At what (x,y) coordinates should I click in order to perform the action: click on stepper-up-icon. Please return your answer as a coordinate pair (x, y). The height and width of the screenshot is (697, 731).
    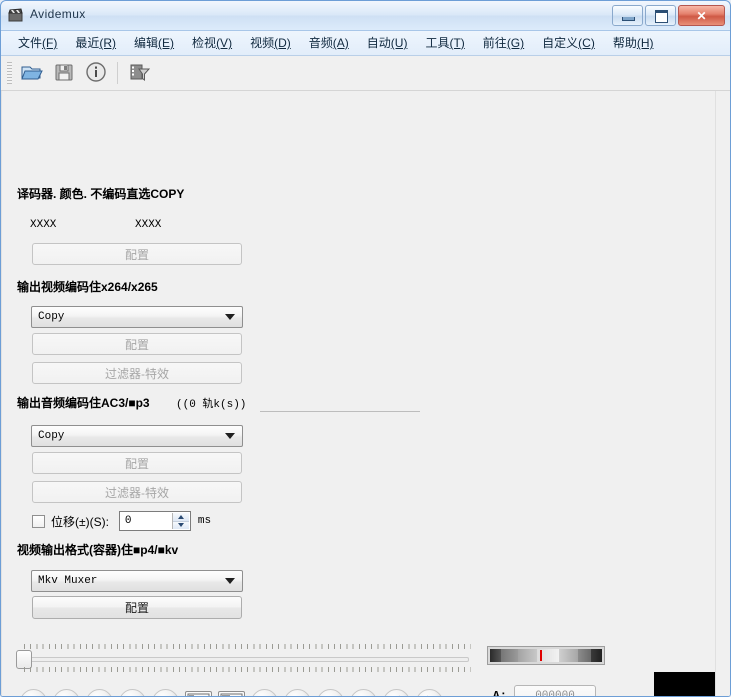
    Looking at the image, I should click on (180, 517).